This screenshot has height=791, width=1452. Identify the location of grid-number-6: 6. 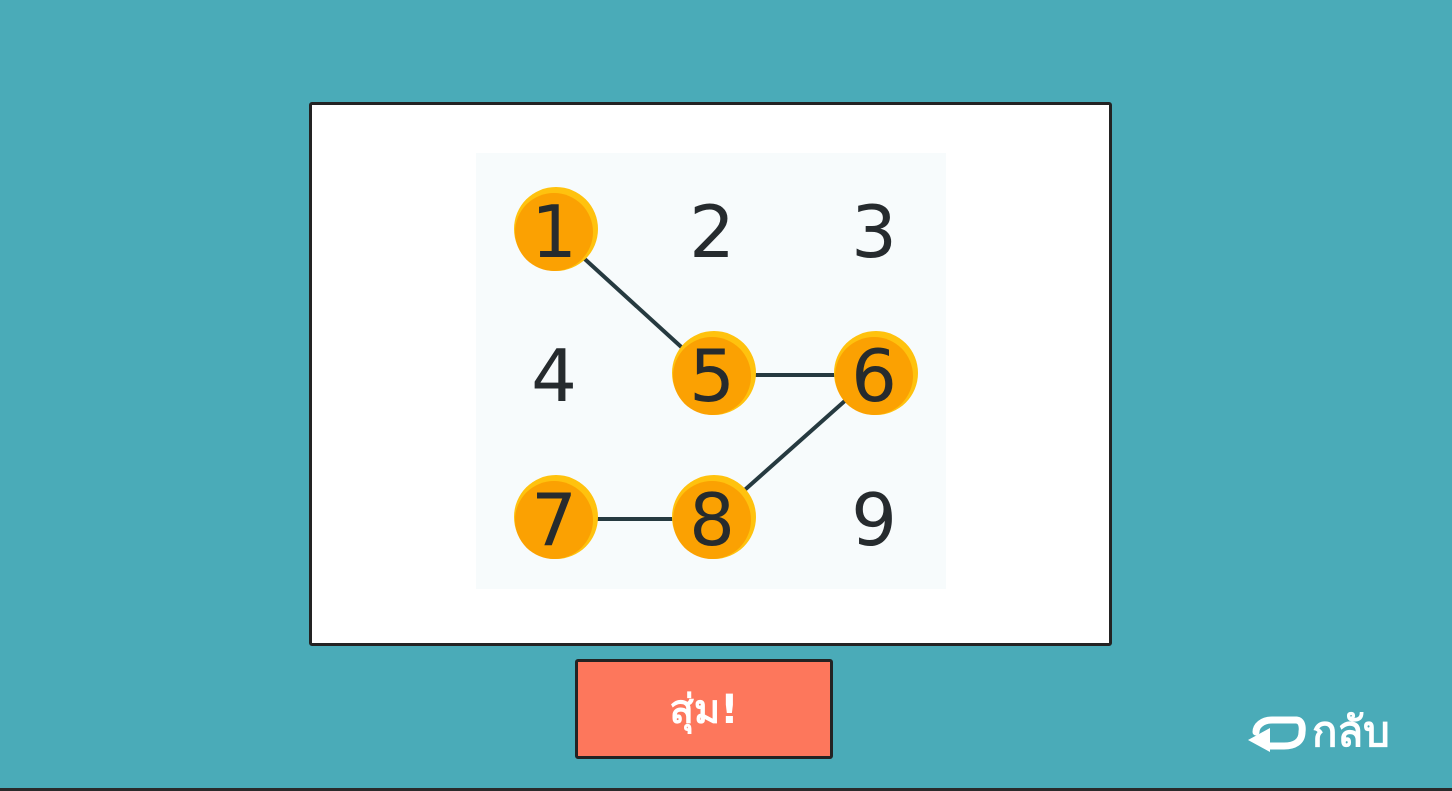
(874, 376).